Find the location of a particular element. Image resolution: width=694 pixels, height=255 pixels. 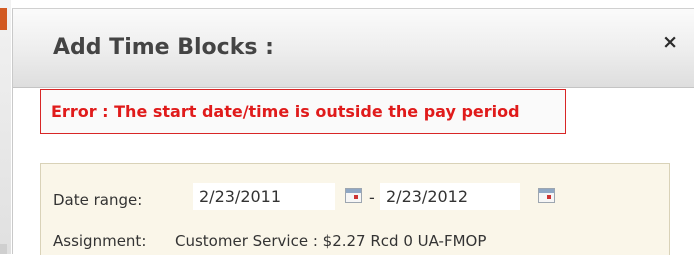

end-date-calendar-icon is located at coordinates (546, 195).